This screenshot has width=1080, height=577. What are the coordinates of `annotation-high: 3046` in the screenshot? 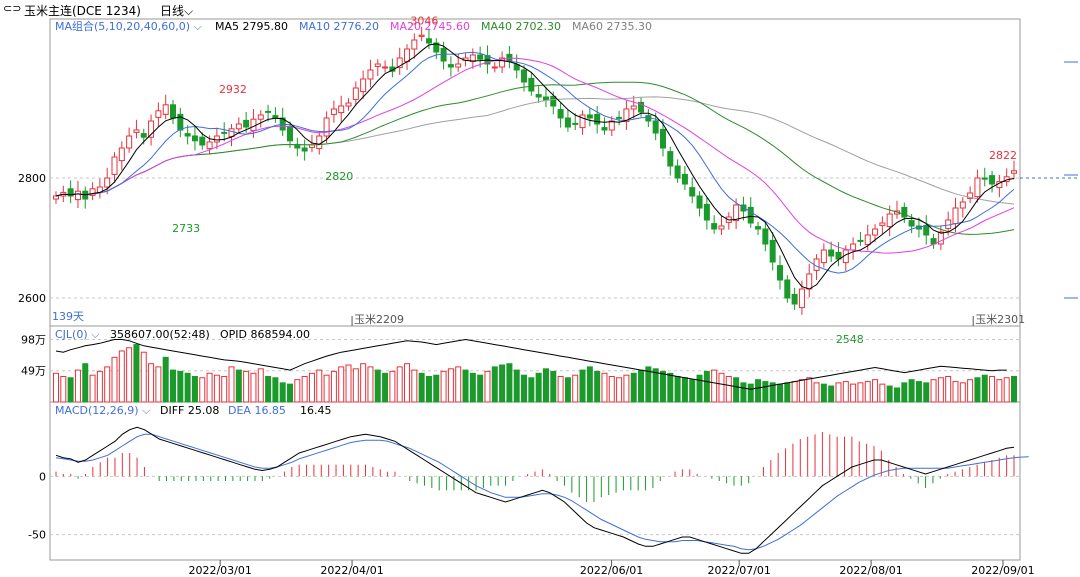 It's located at (424, 20).